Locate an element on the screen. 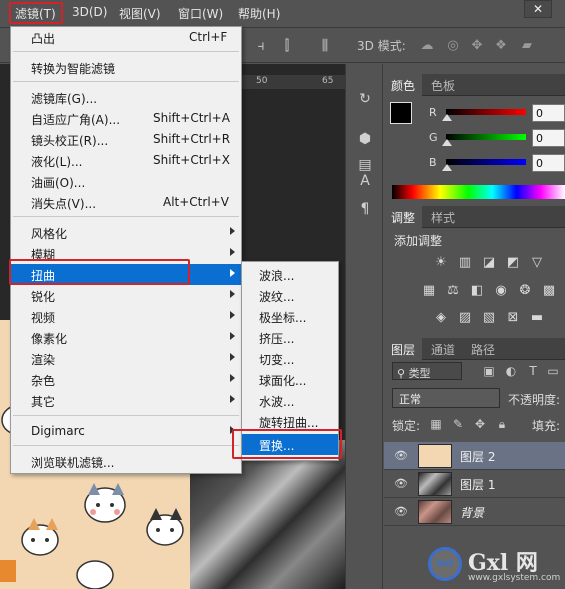 The width and height of the screenshot is (565, 589). 3d-rotate-icon: ☁ is located at coordinates (427, 46).